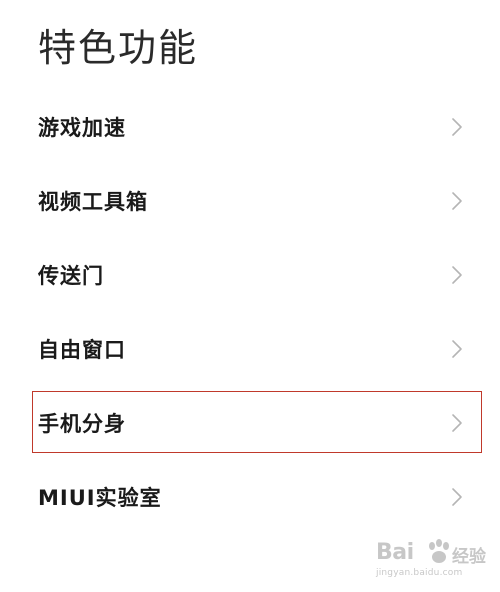  What do you see at coordinates (439, 554) in the screenshot?
I see `paw-icon` at bounding box center [439, 554].